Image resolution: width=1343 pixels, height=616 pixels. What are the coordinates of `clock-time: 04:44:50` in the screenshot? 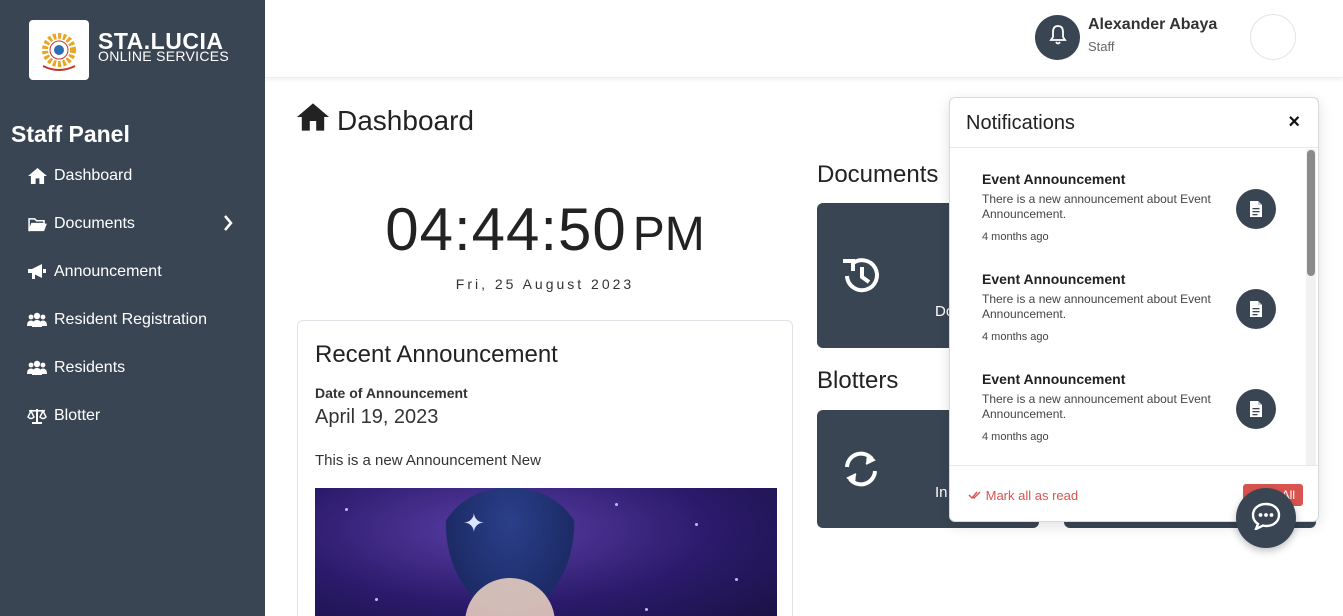 It's located at (506, 229).